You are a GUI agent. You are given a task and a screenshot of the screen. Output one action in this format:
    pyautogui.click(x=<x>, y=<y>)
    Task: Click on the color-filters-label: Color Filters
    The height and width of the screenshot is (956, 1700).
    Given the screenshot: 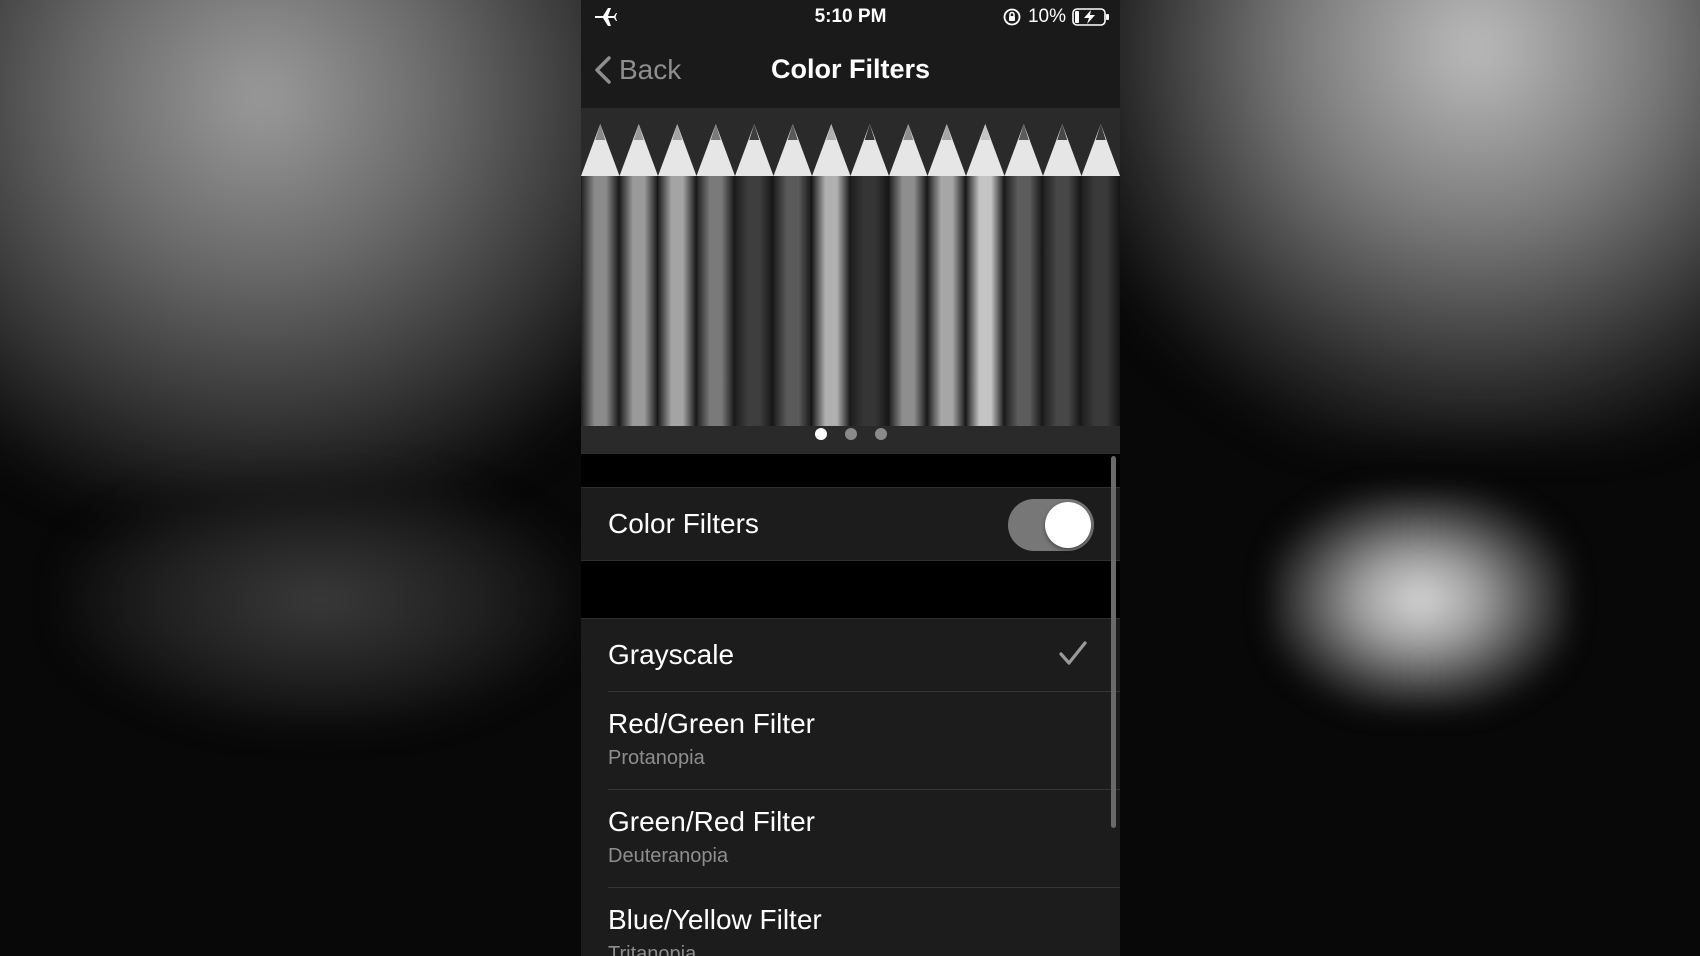 What is the action you would take?
    pyautogui.click(x=683, y=523)
    